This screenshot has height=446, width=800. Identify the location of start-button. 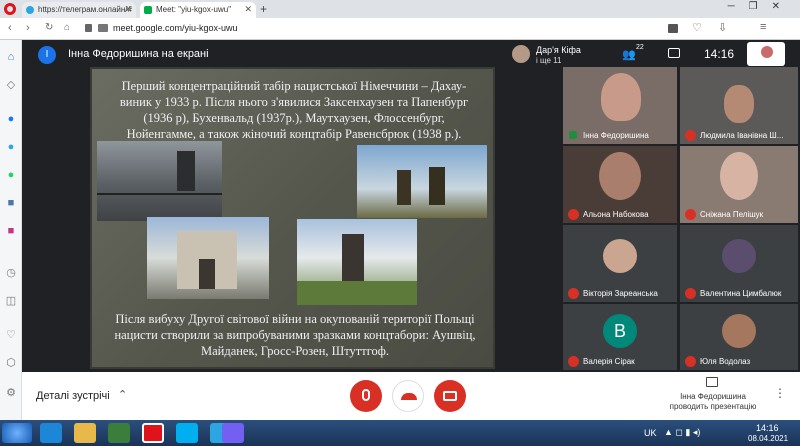
(17, 433).